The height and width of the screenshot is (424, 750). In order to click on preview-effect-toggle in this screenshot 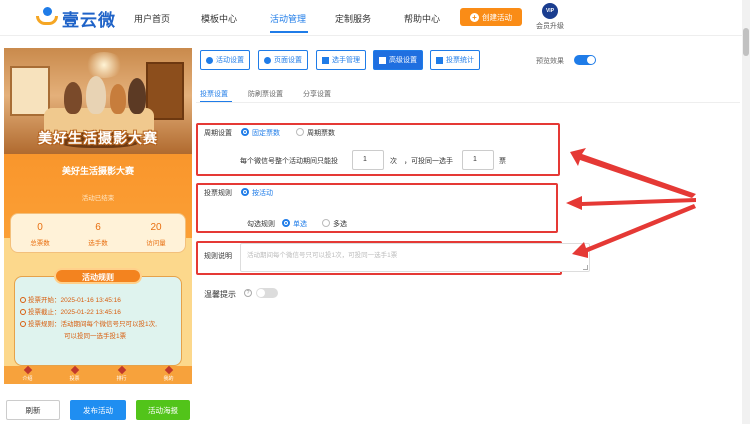, I will do `click(585, 60)`.